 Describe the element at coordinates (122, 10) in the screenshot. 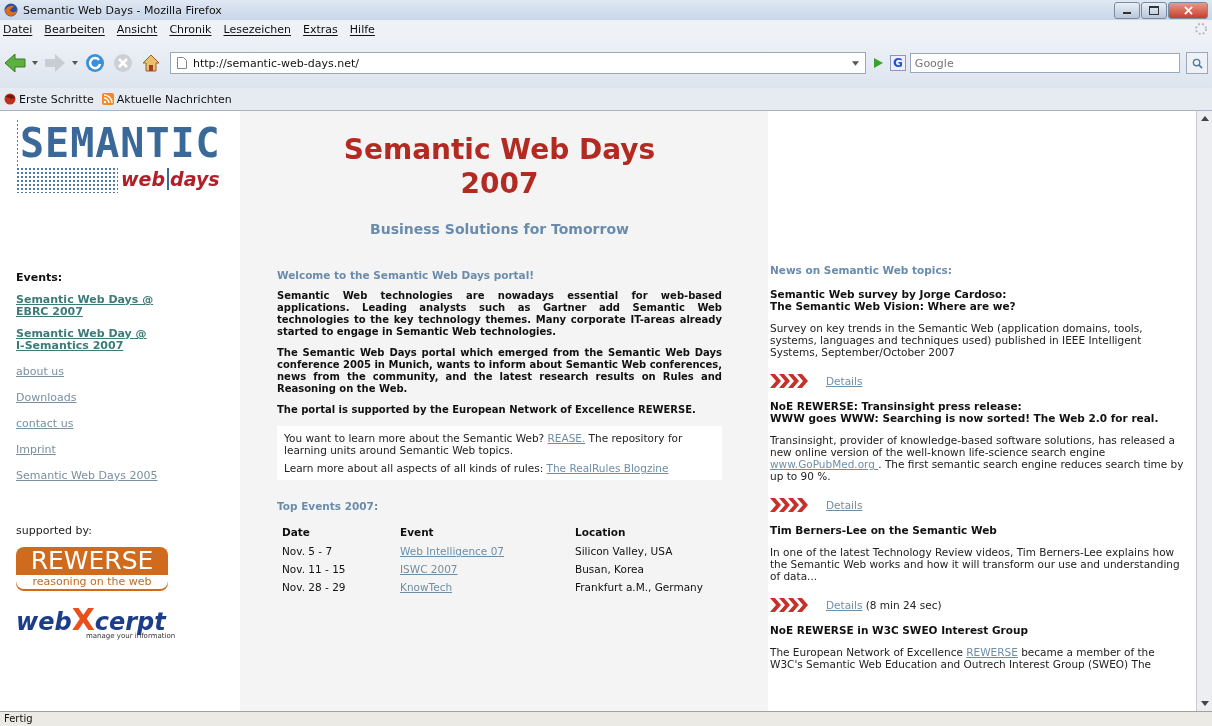

I see `window-title: Semantic Web Days - Mozilla Firefox` at that location.